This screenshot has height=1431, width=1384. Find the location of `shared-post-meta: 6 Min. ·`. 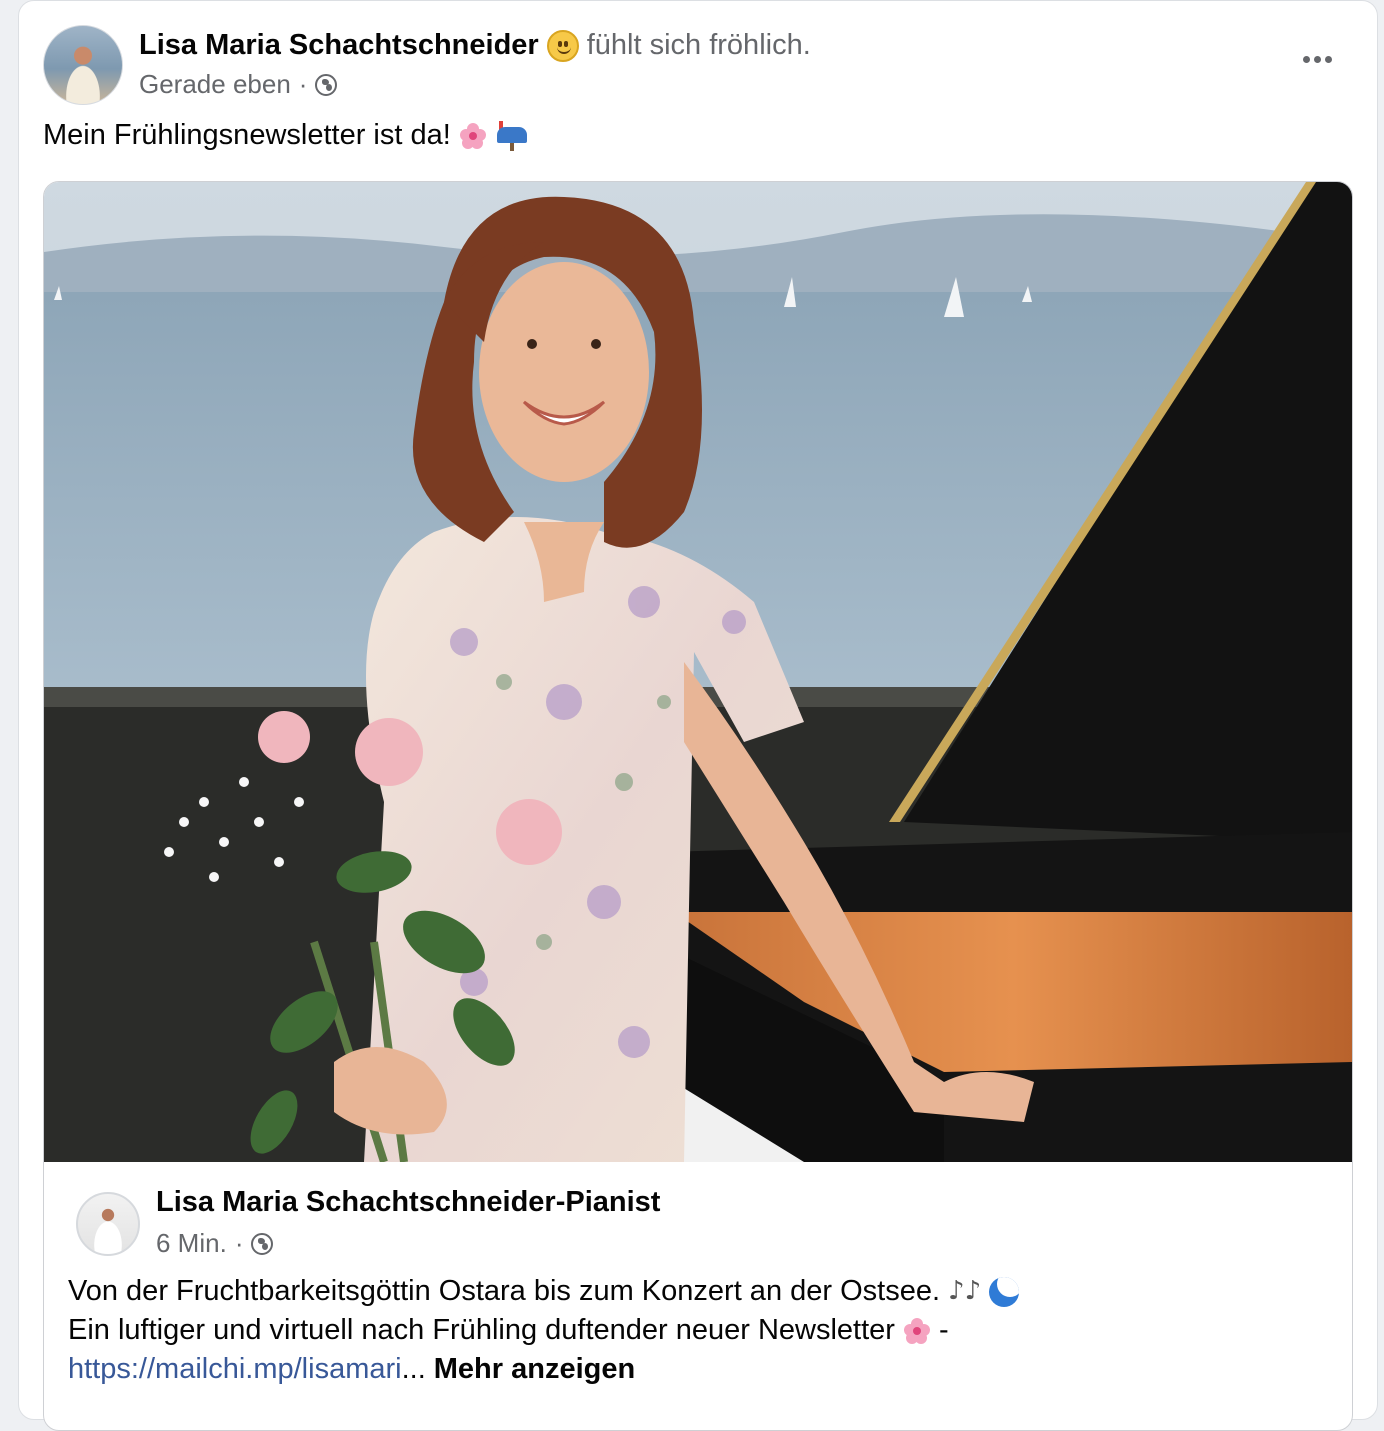

shared-post-meta: 6 Min. · is located at coordinates (215, 1243).